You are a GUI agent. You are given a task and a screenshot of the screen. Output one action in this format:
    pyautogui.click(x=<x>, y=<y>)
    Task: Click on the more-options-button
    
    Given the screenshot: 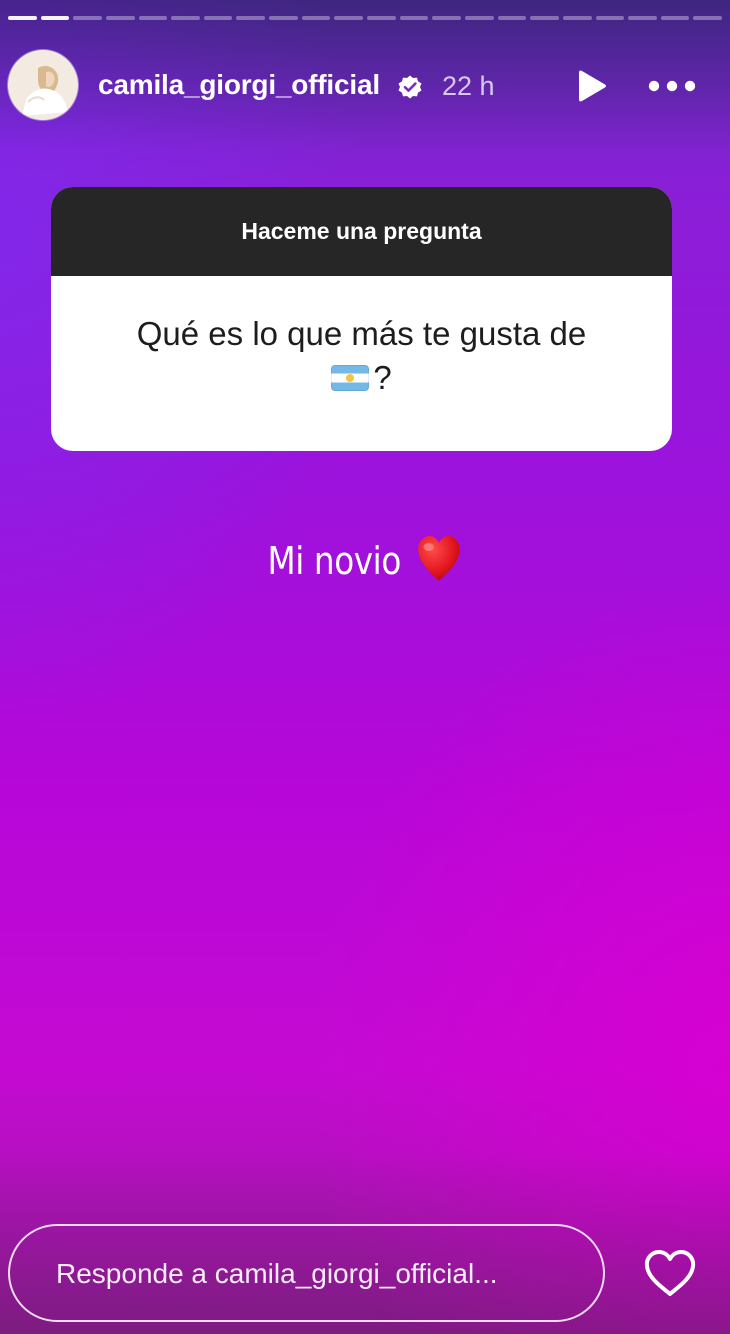 What is the action you would take?
    pyautogui.click(x=672, y=86)
    